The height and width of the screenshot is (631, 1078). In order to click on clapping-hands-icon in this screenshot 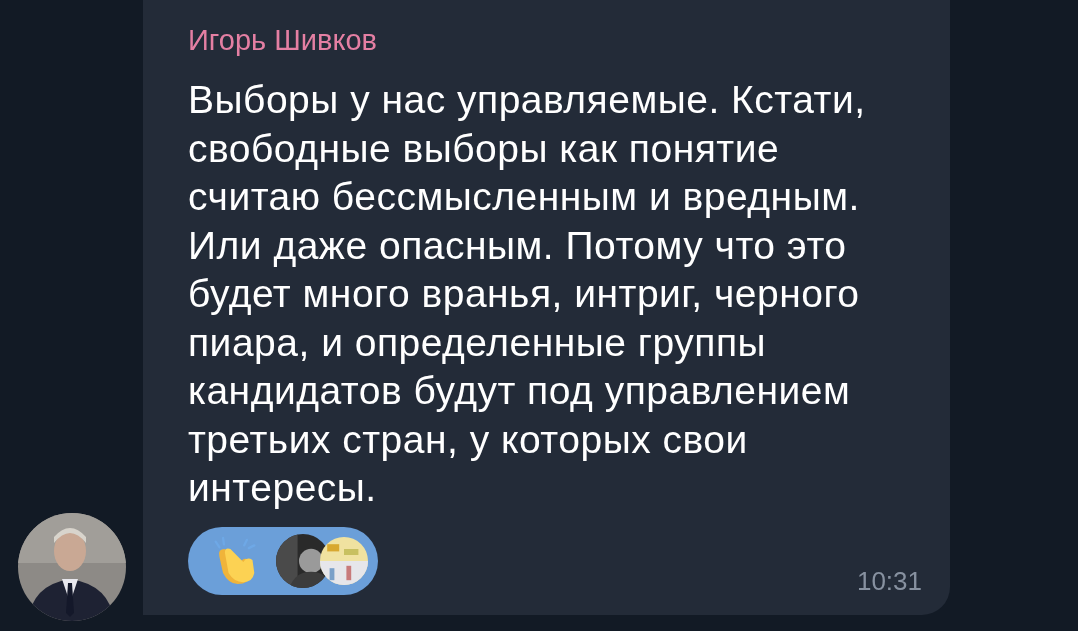, I will do `click(235, 560)`.